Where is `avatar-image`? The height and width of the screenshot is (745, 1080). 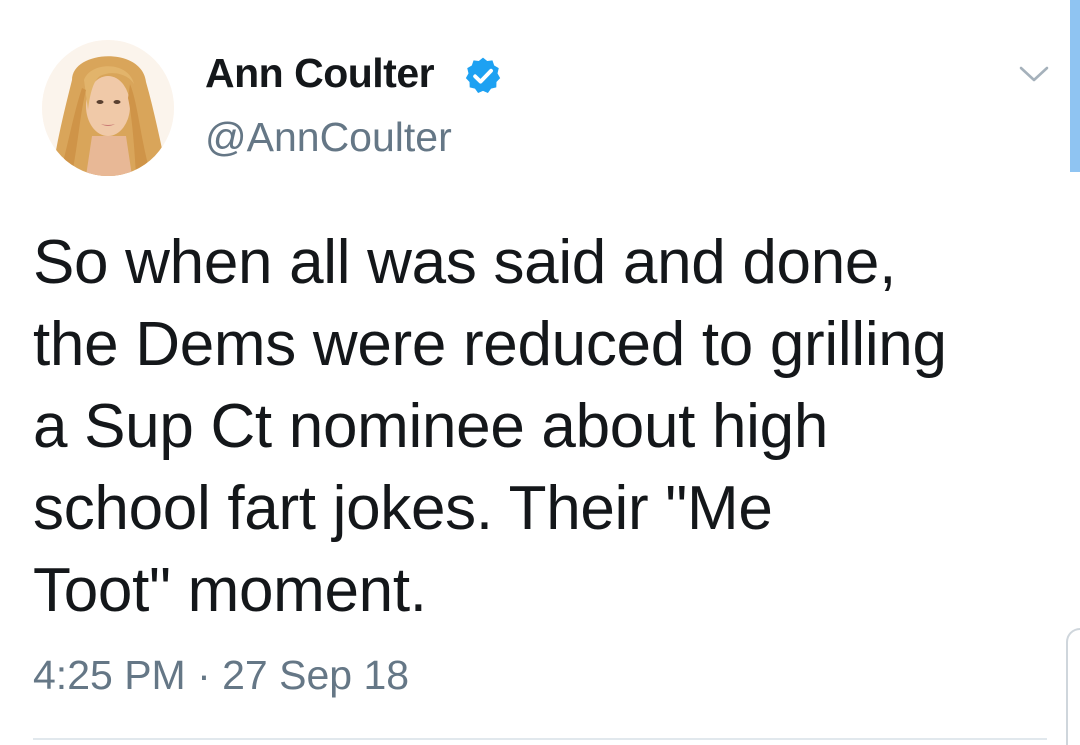
avatar-image is located at coordinates (108, 108).